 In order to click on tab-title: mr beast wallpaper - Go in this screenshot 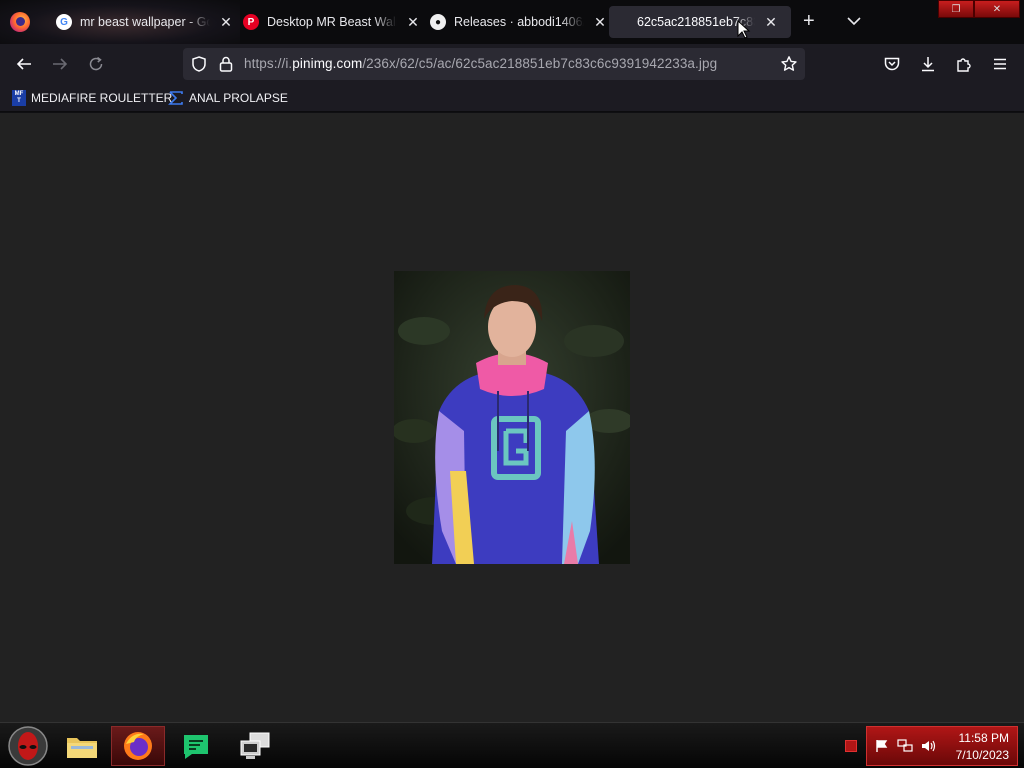, I will do `click(145, 22)`.